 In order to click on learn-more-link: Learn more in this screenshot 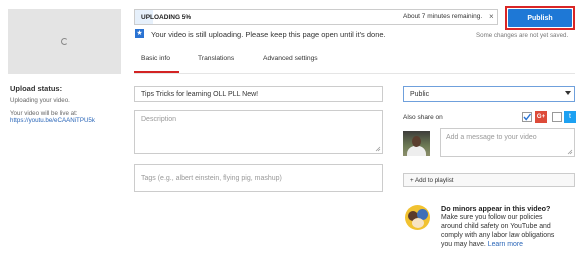, I will do `click(505, 244)`.